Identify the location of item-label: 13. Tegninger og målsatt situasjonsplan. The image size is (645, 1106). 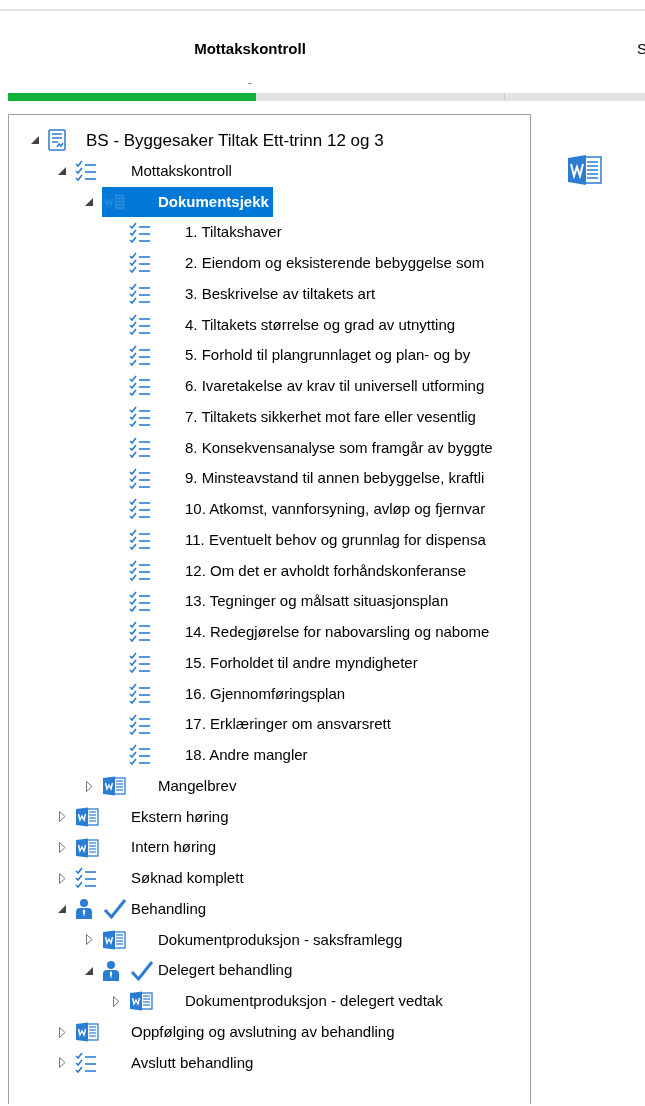
(317, 601).